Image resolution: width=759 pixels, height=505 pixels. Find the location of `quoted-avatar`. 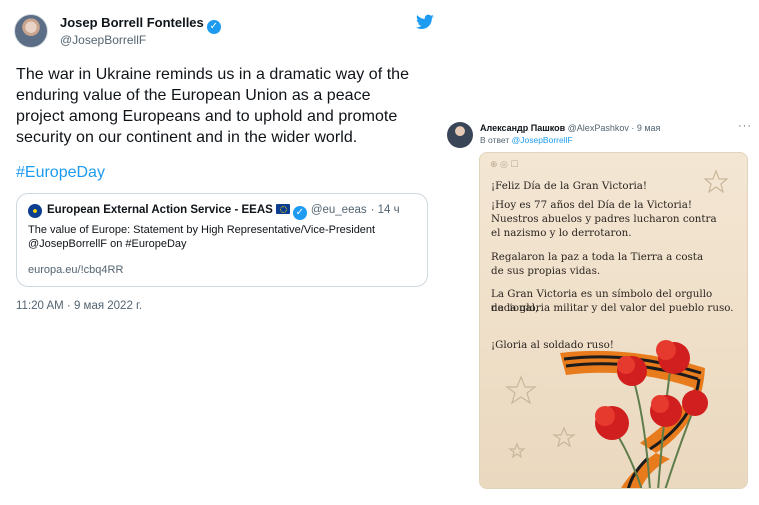

quoted-avatar is located at coordinates (35, 211).